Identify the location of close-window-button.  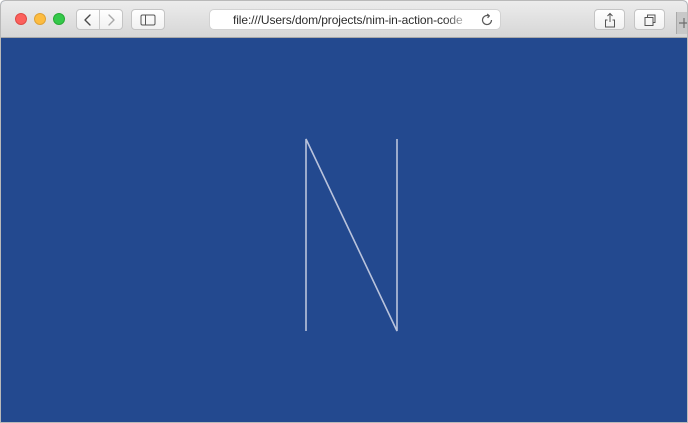
(21, 19).